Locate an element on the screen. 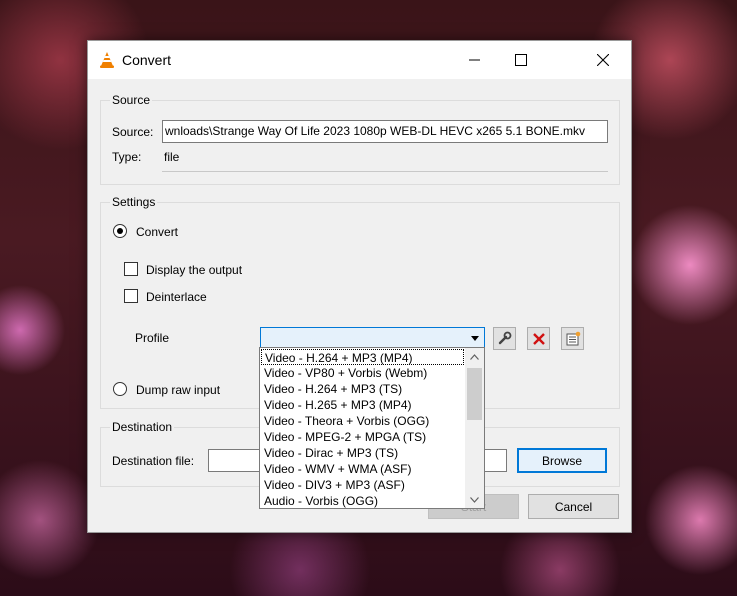 The width and height of the screenshot is (737, 596). convert-radio-label: Convert is located at coordinates (157, 232).